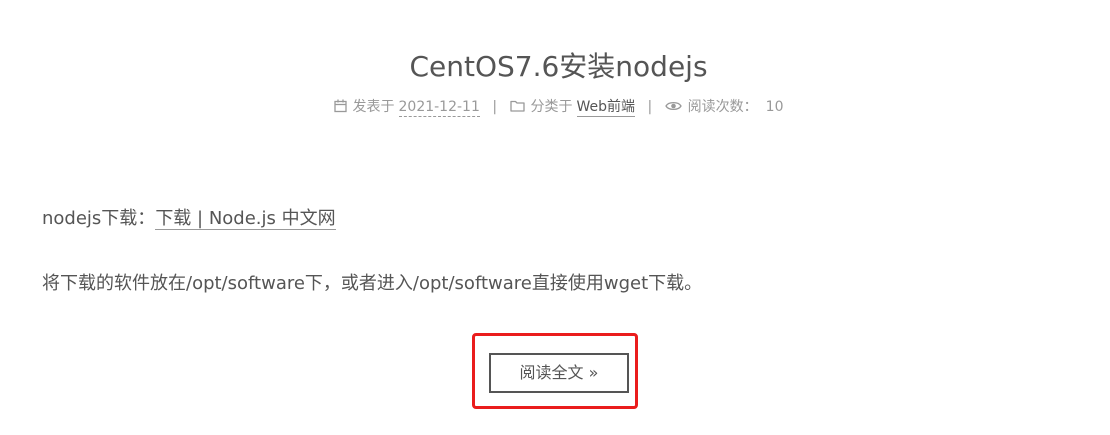 The image size is (1110, 435). What do you see at coordinates (606, 108) in the screenshot?
I see `category-link: Web前端` at bounding box center [606, 108].